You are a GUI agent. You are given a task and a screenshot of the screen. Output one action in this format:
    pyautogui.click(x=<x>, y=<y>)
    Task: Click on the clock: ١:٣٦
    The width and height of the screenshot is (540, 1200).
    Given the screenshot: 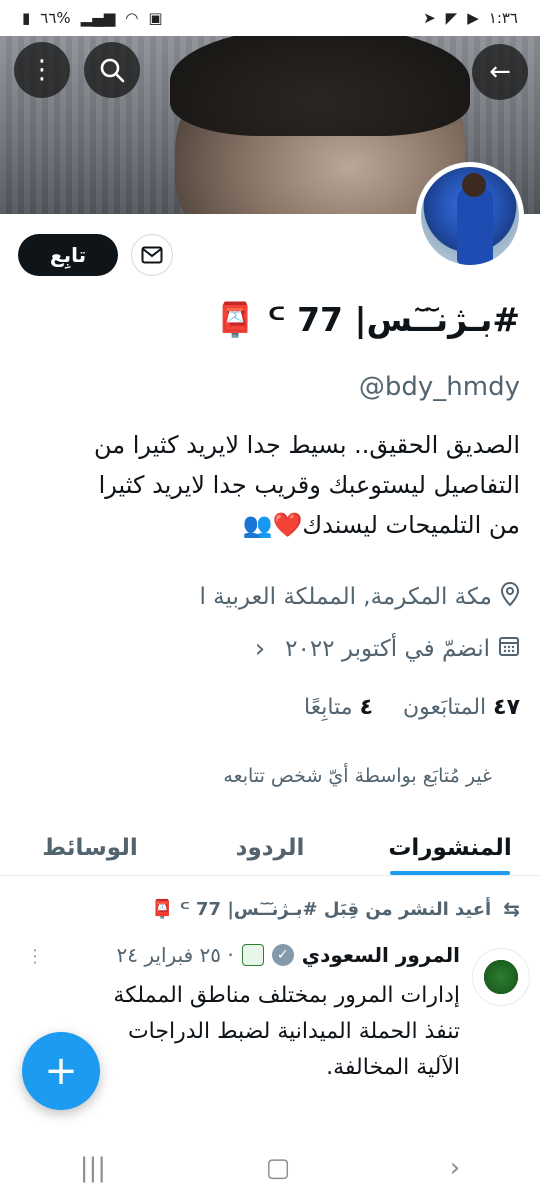 What is the action you would take?
    pyautogui.click(x=503, y=18)
    